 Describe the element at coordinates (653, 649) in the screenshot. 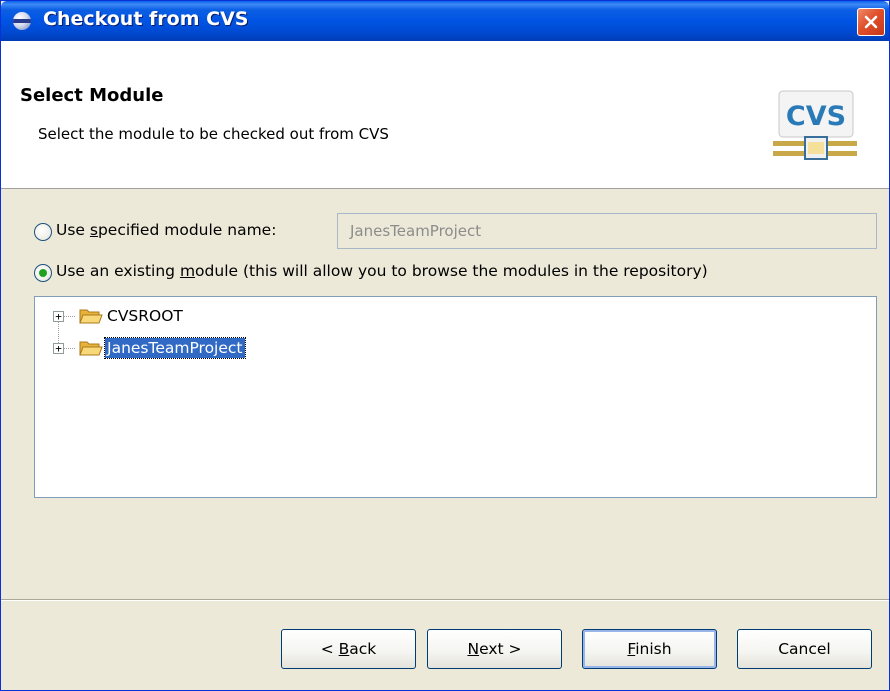

I see `finish-label-post: inish` at that location.